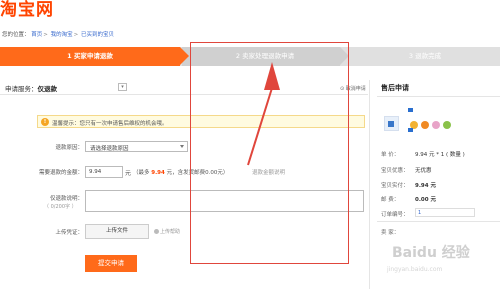 The height and width of the screenshot is (289, 500). What do you see at coordinates (410, 130) in the screenshot?
I see `product-spec-icon` at bounding box center [410, 130].